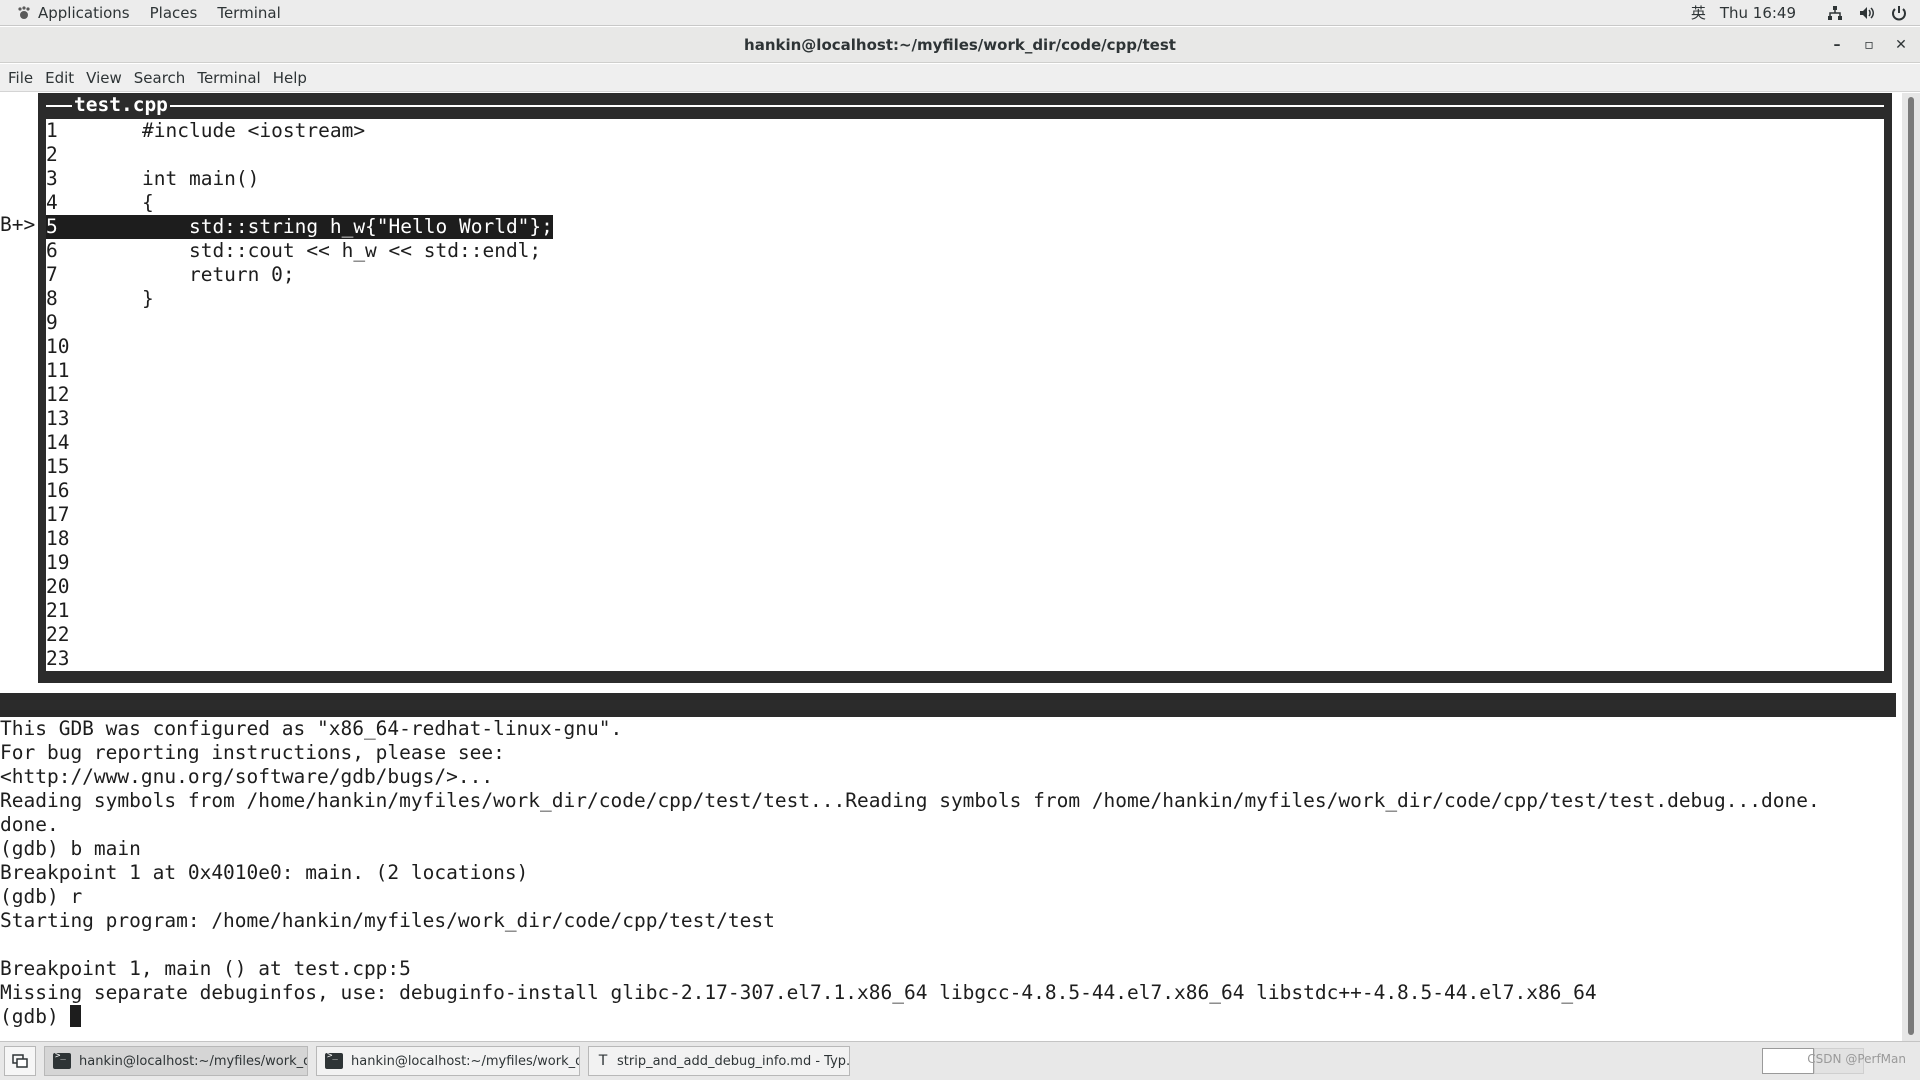  What do you see at coordinates (58, 418) in the screenshot?
I see `line-number: 13` at bounding box center [58, 418].